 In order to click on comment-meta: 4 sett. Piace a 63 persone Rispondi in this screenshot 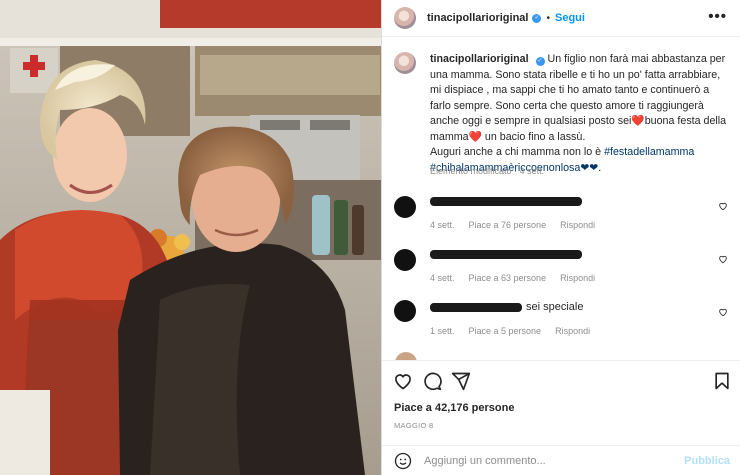, I will do `click(519, 278)`.